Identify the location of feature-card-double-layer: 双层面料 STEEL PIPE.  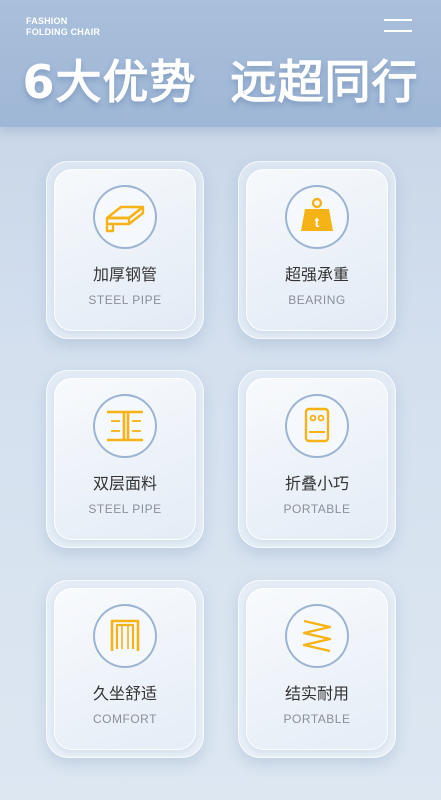
(125, 459).